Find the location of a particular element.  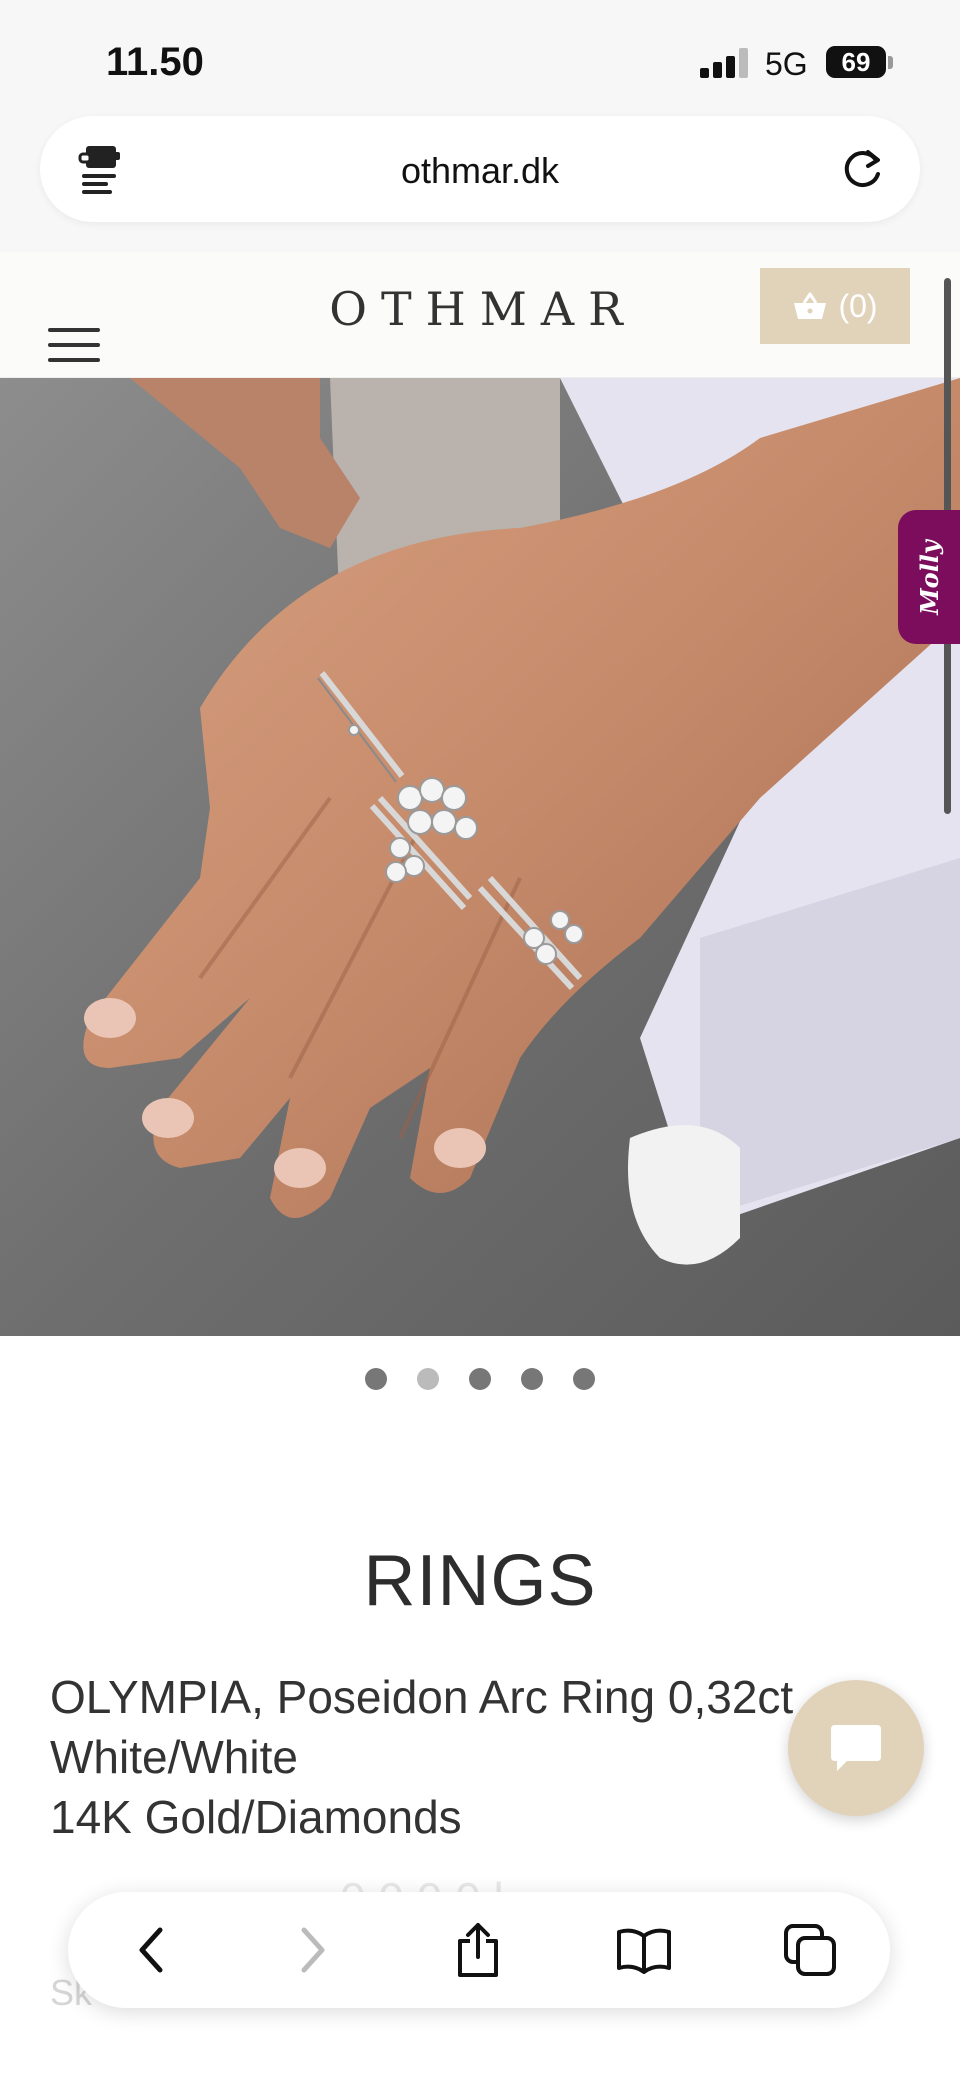

site-logo: OTHMAR is located at coordinates (483, 309).